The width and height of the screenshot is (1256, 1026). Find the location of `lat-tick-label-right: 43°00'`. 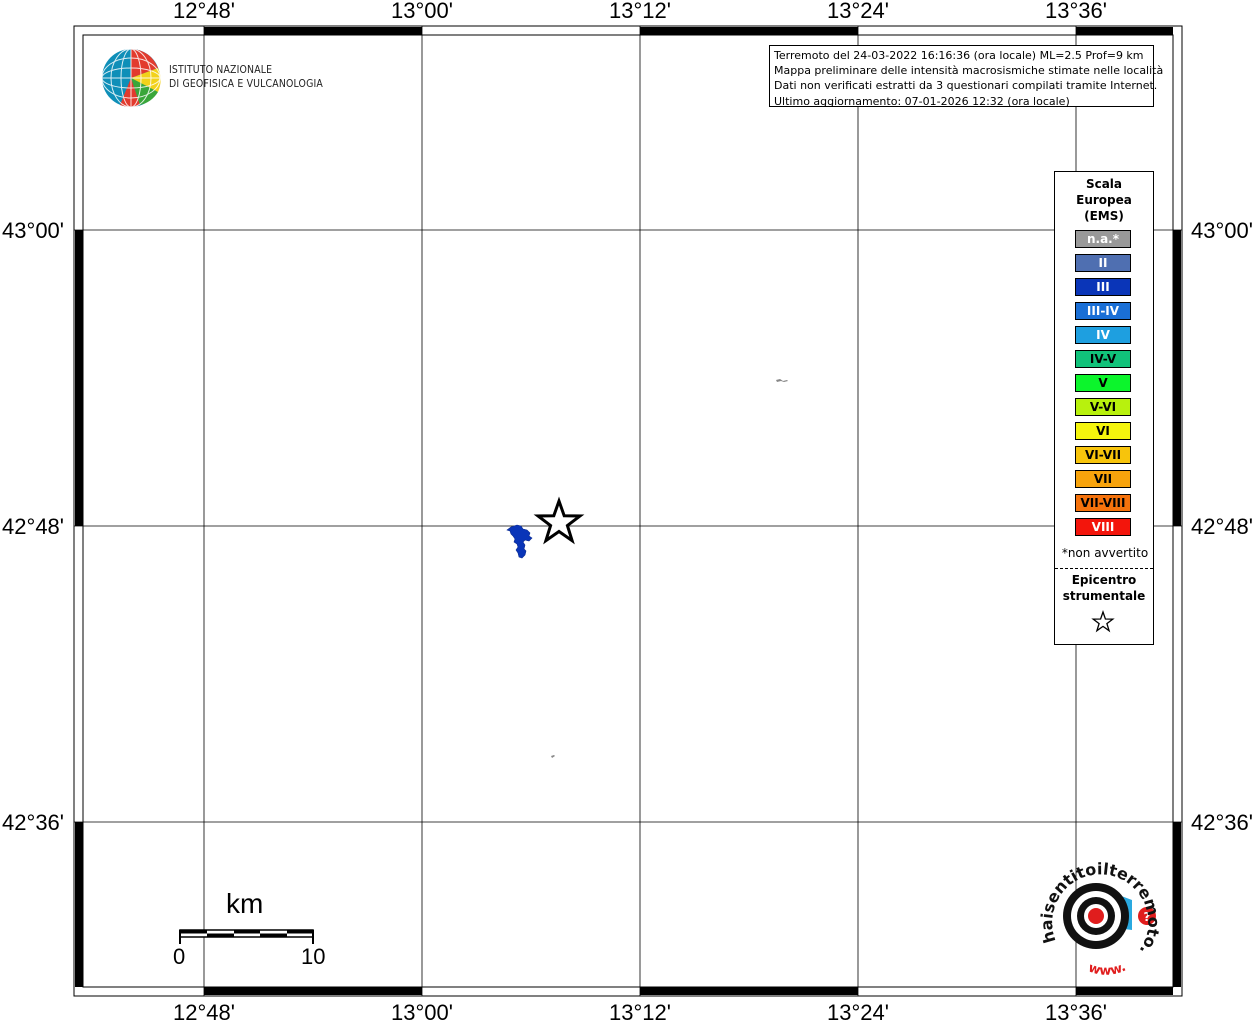

lat-tick-label-right: 43°00' is located at coordinates (1222, 230).